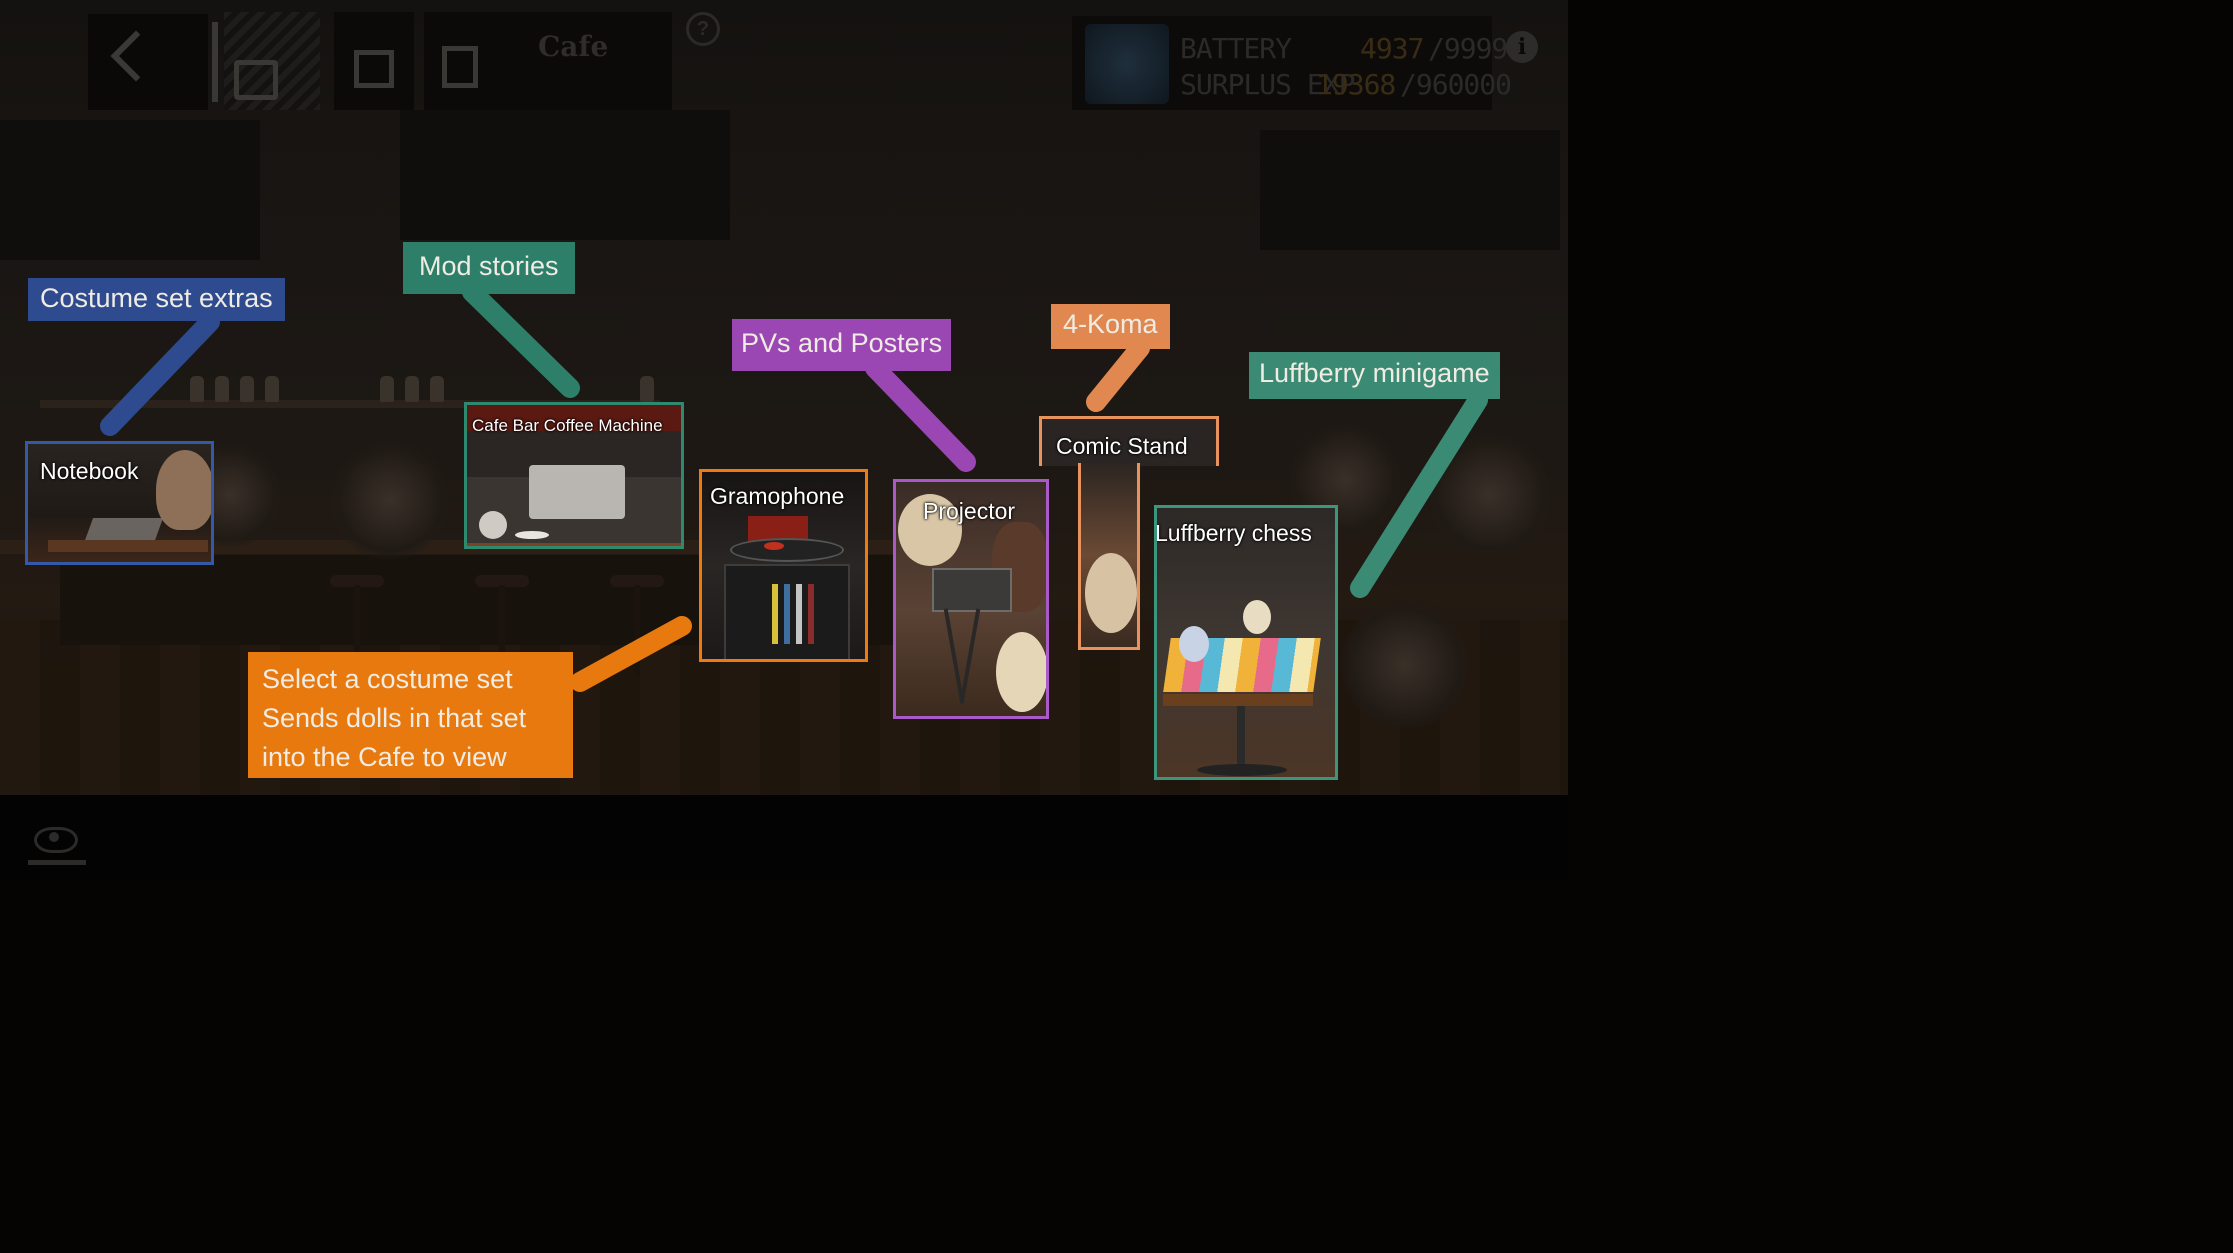  Describe the element at coordinates (374, 69) in the screenshot. I see `home-icon` at that location.